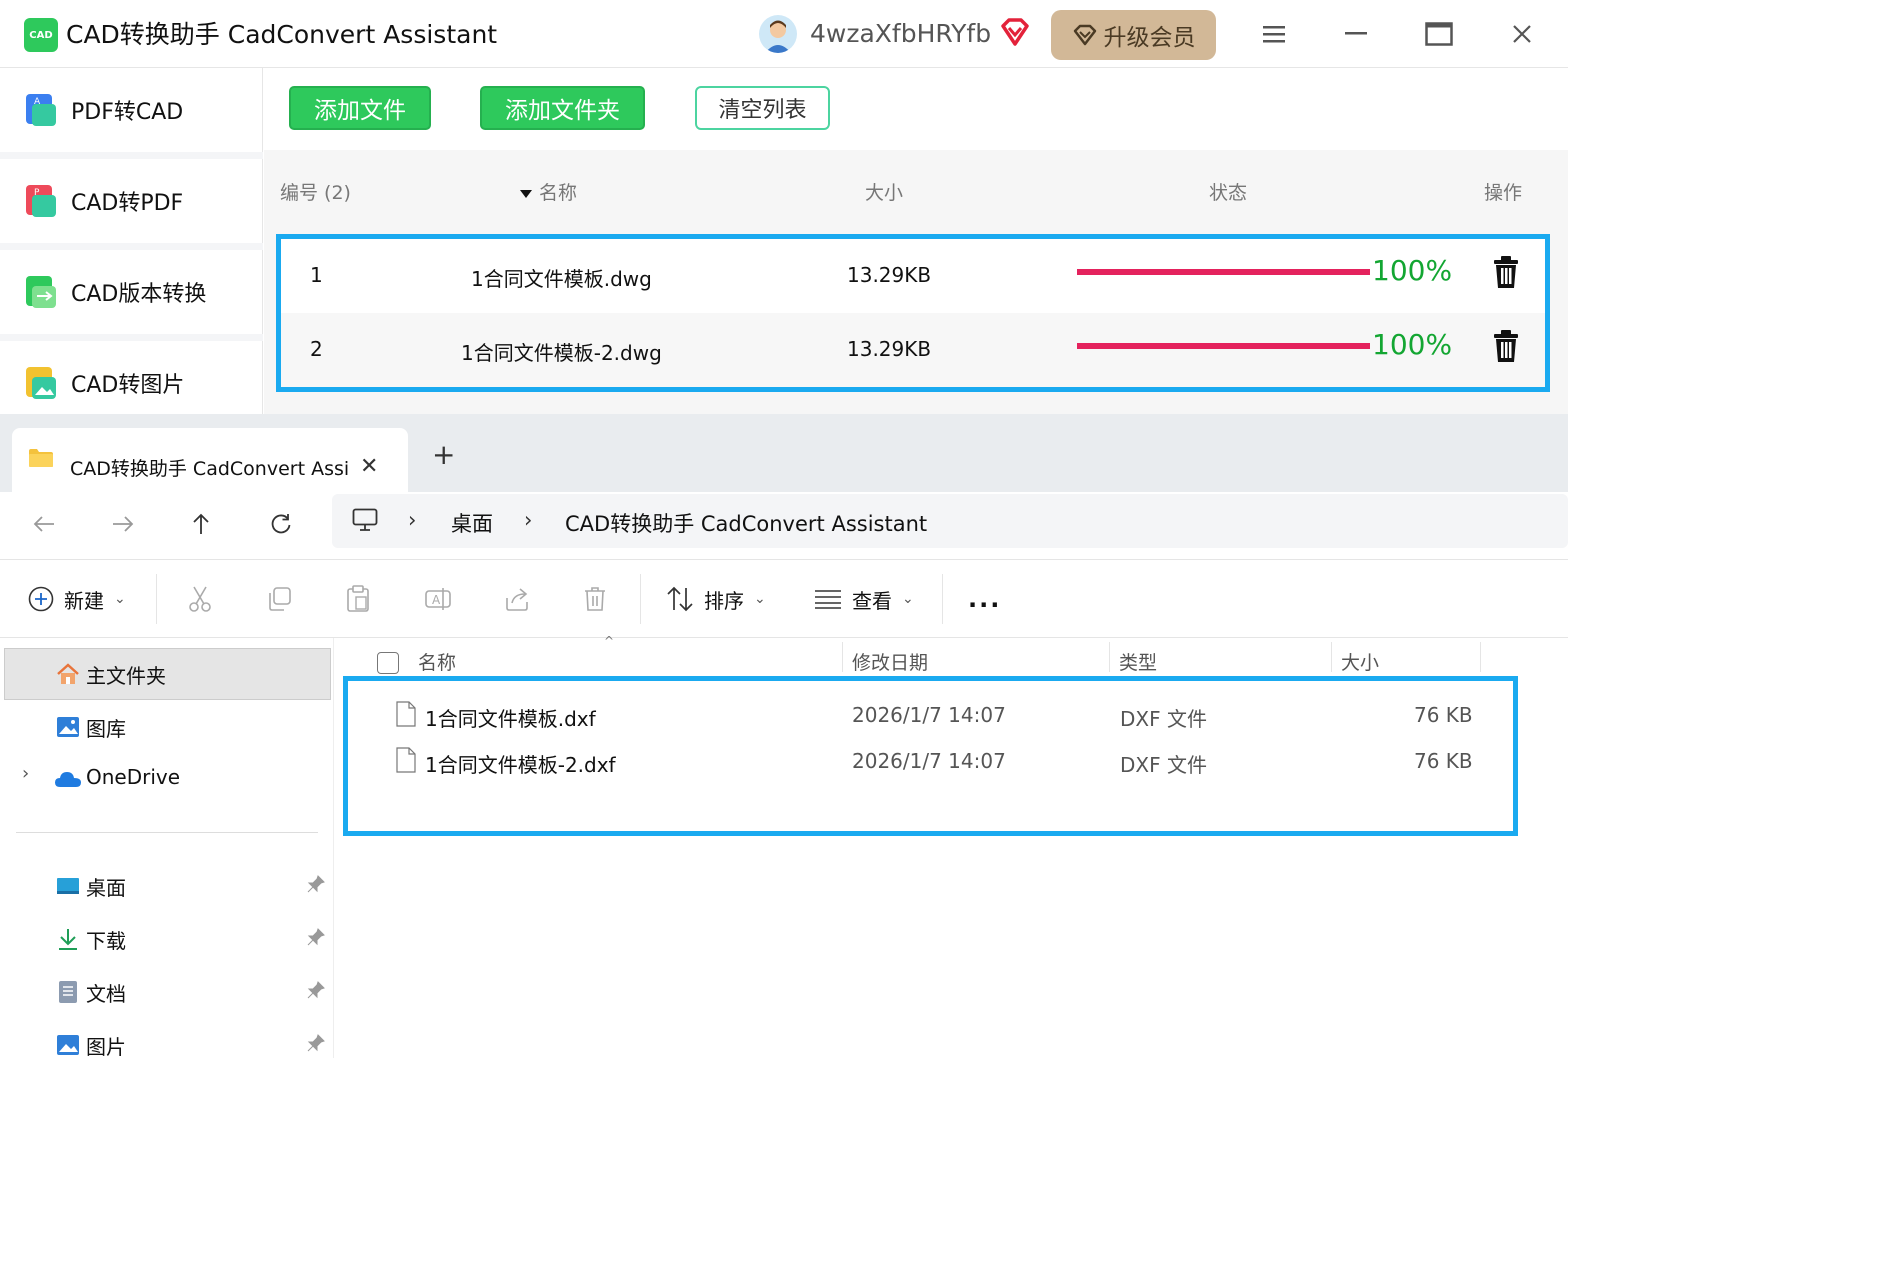 This screenshot has width=1900, height=1280. I want to click on desktop-icon, so click(68, 886).